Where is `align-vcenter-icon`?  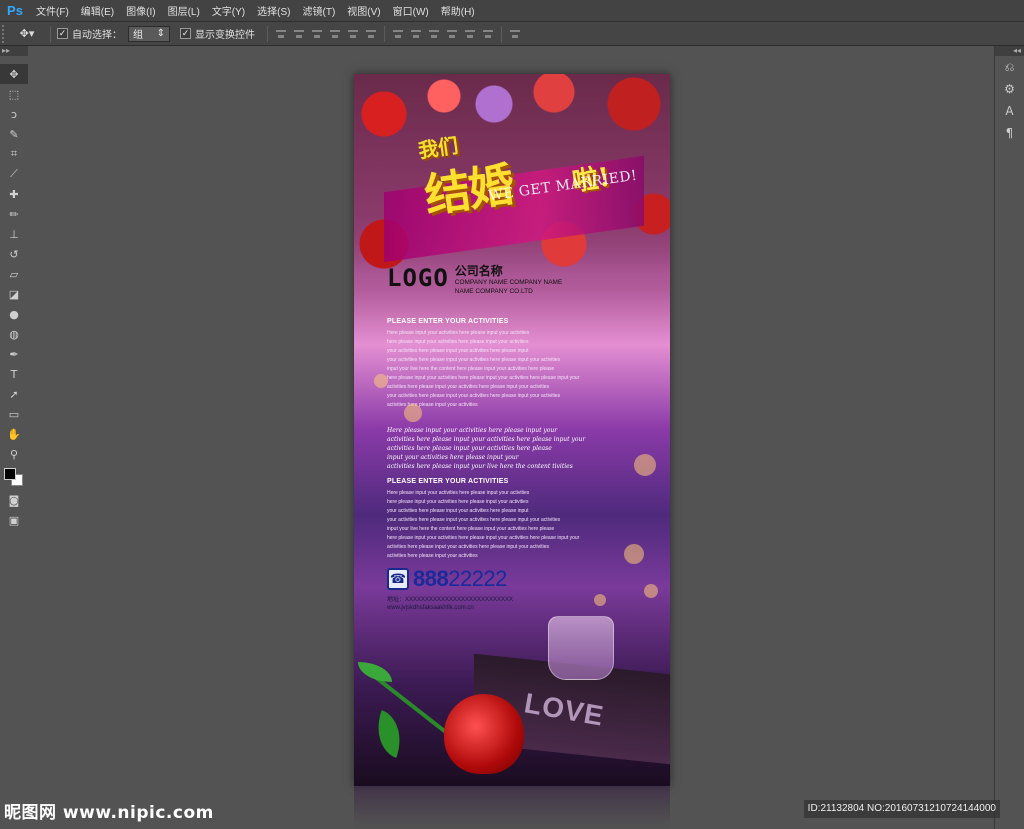 align-vcenter-icon is located at coordinates (299, 34).